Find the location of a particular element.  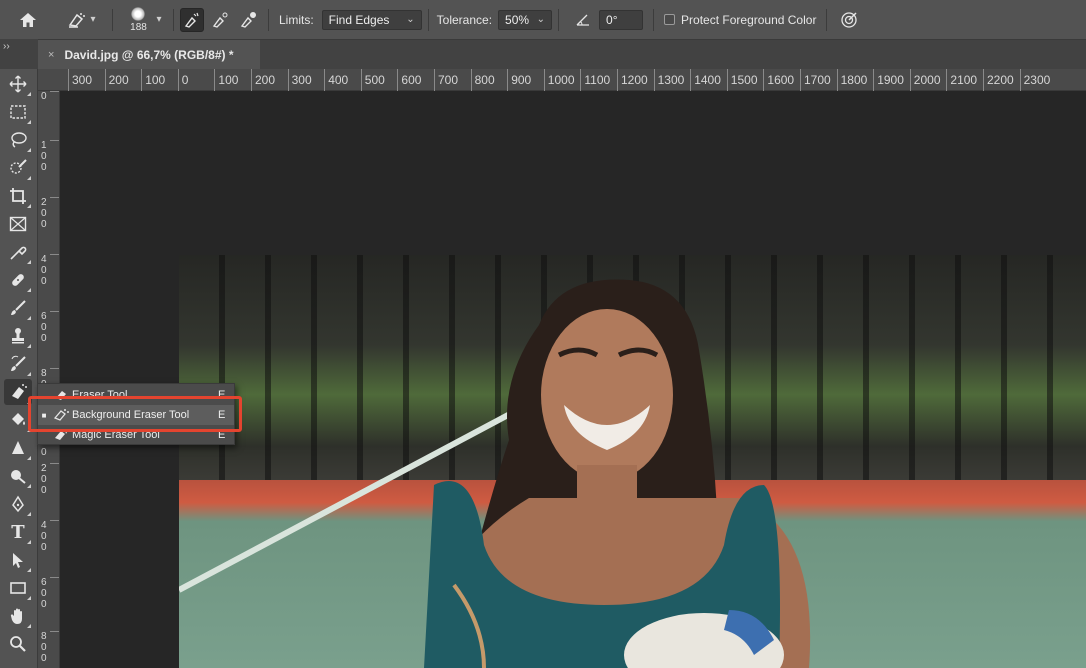

highlight-box is located at coordinates (135, 414).